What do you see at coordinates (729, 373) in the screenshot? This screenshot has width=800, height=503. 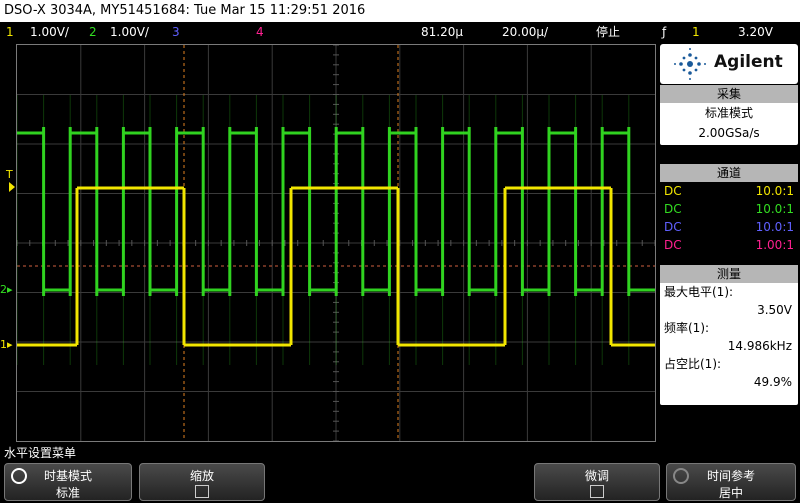 I see `measure-item: 占空比(1): 49.9%` at bounding box center [729, 373].